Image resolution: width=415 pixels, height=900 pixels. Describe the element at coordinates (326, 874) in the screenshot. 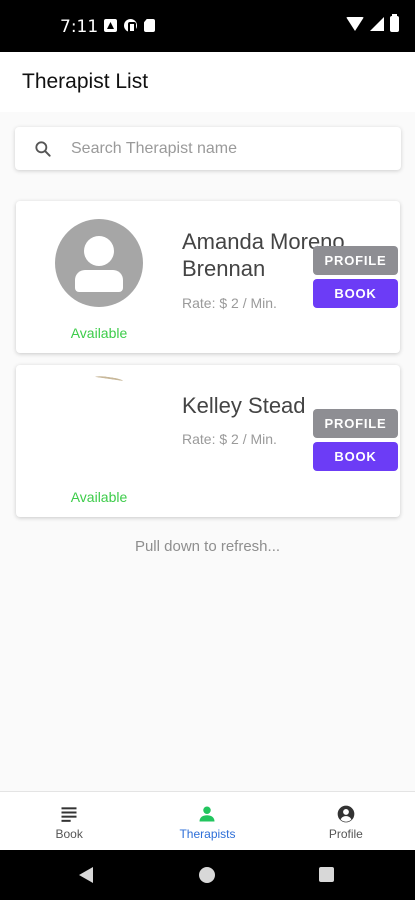

I see `recent-apps-icon` at that location.